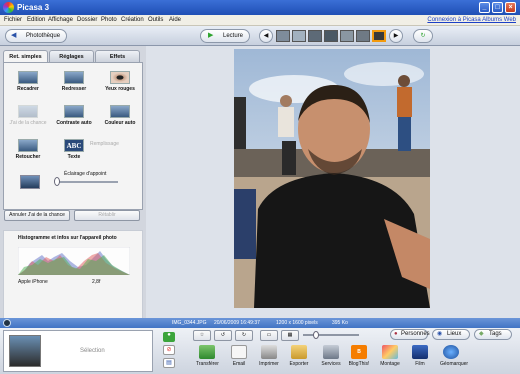  I want to click on single-view-icon: ▭, so click(269, 335).